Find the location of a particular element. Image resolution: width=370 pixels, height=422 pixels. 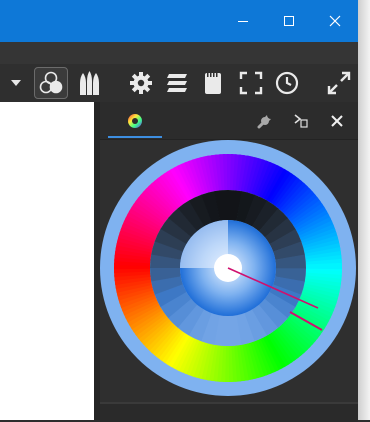

expand-arrows-icon is located at coordinates (339, 83).